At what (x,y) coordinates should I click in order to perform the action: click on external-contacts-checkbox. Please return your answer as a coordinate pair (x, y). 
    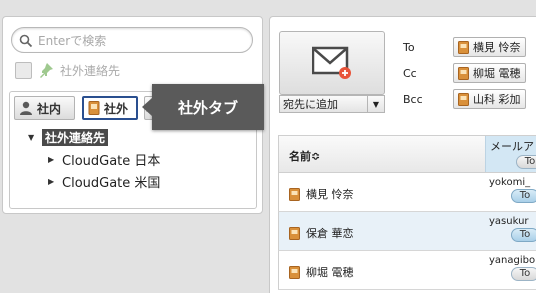
    Looking at the image, I should click on (23, 70).